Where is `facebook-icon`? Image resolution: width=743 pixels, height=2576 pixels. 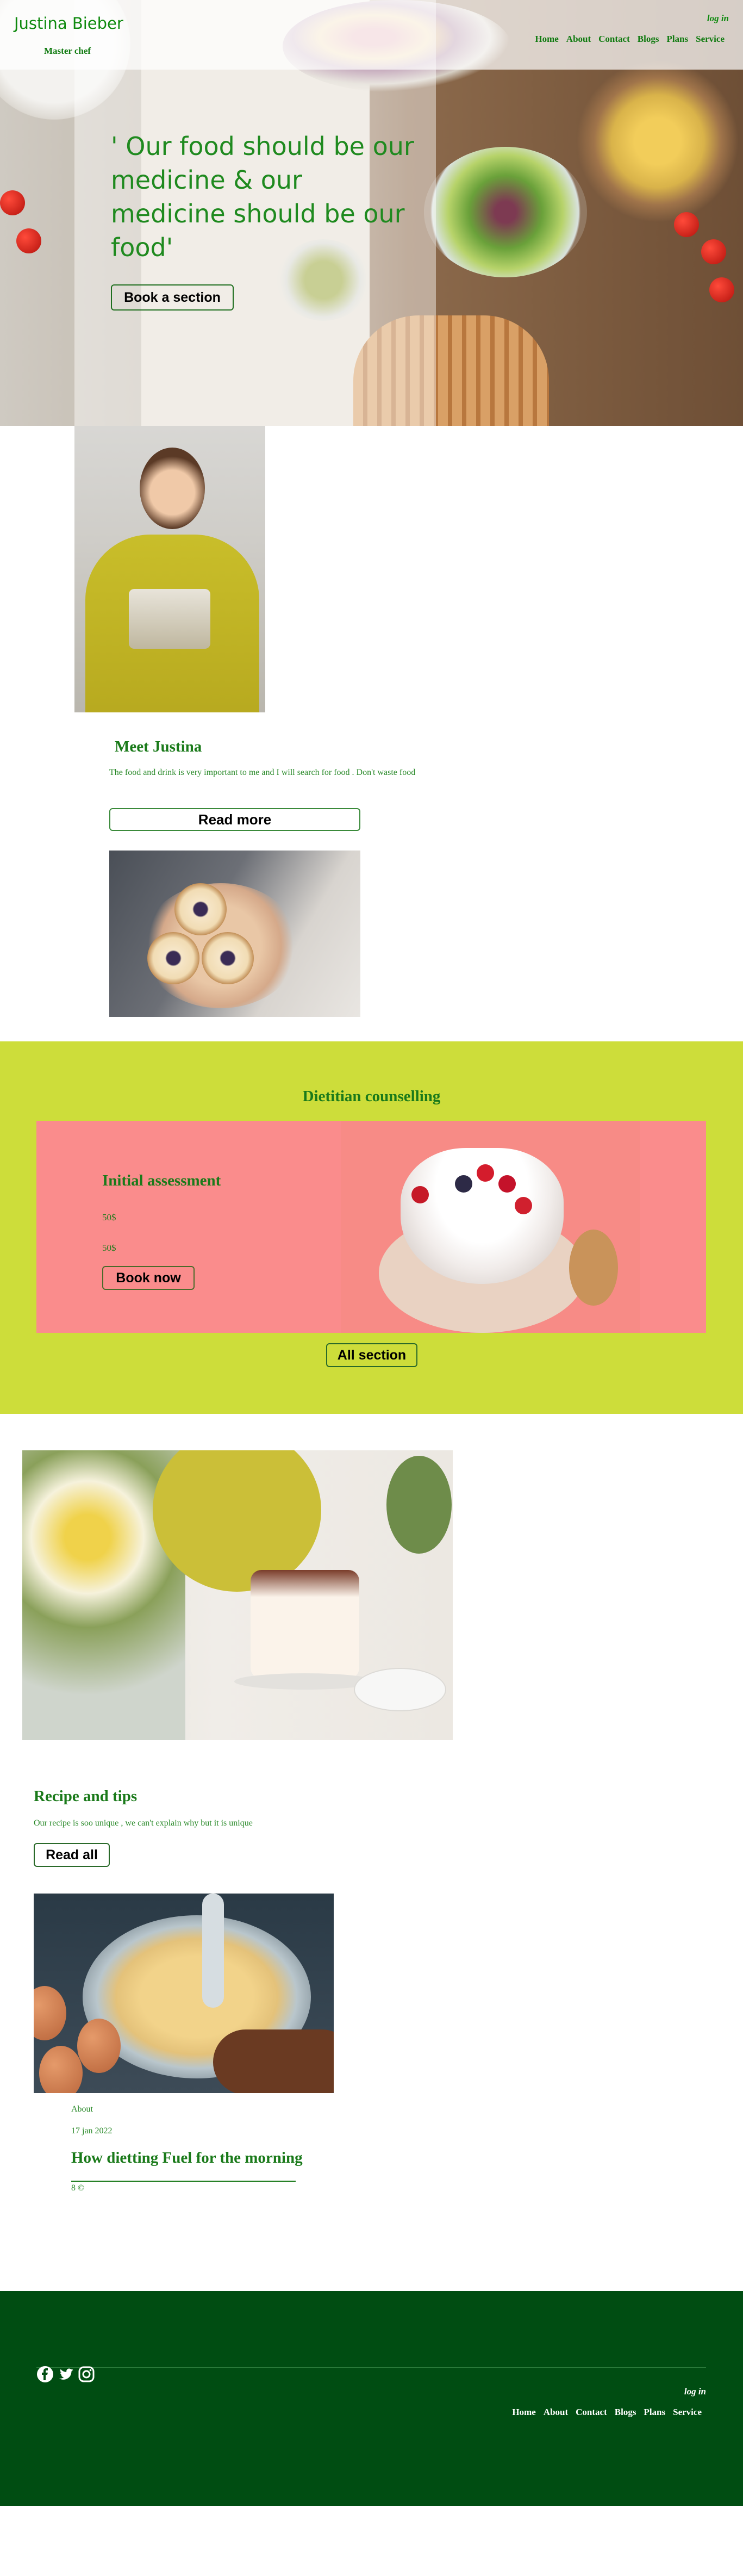
facebook-icon is located at coordinates (45, 2374).